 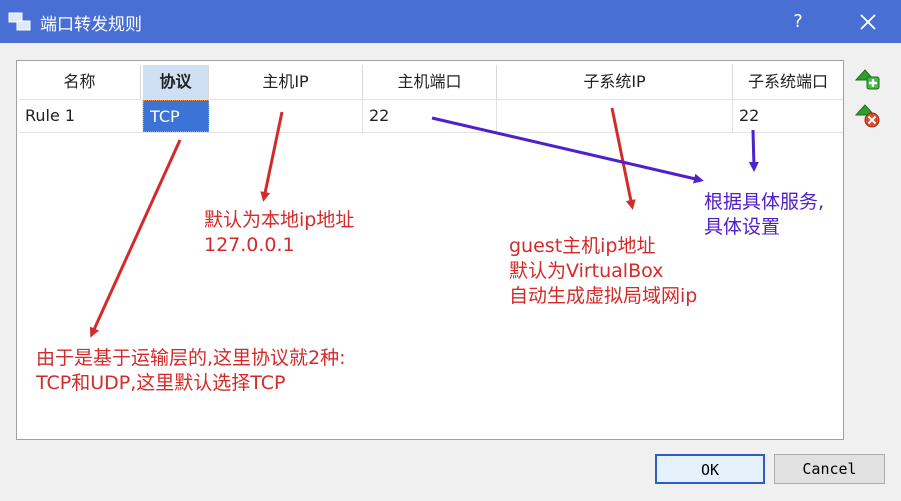 What do you see at coordinates (272, 156) in the screenshot?
I see `arrow-host-ip` at bounding box center [272, 156].